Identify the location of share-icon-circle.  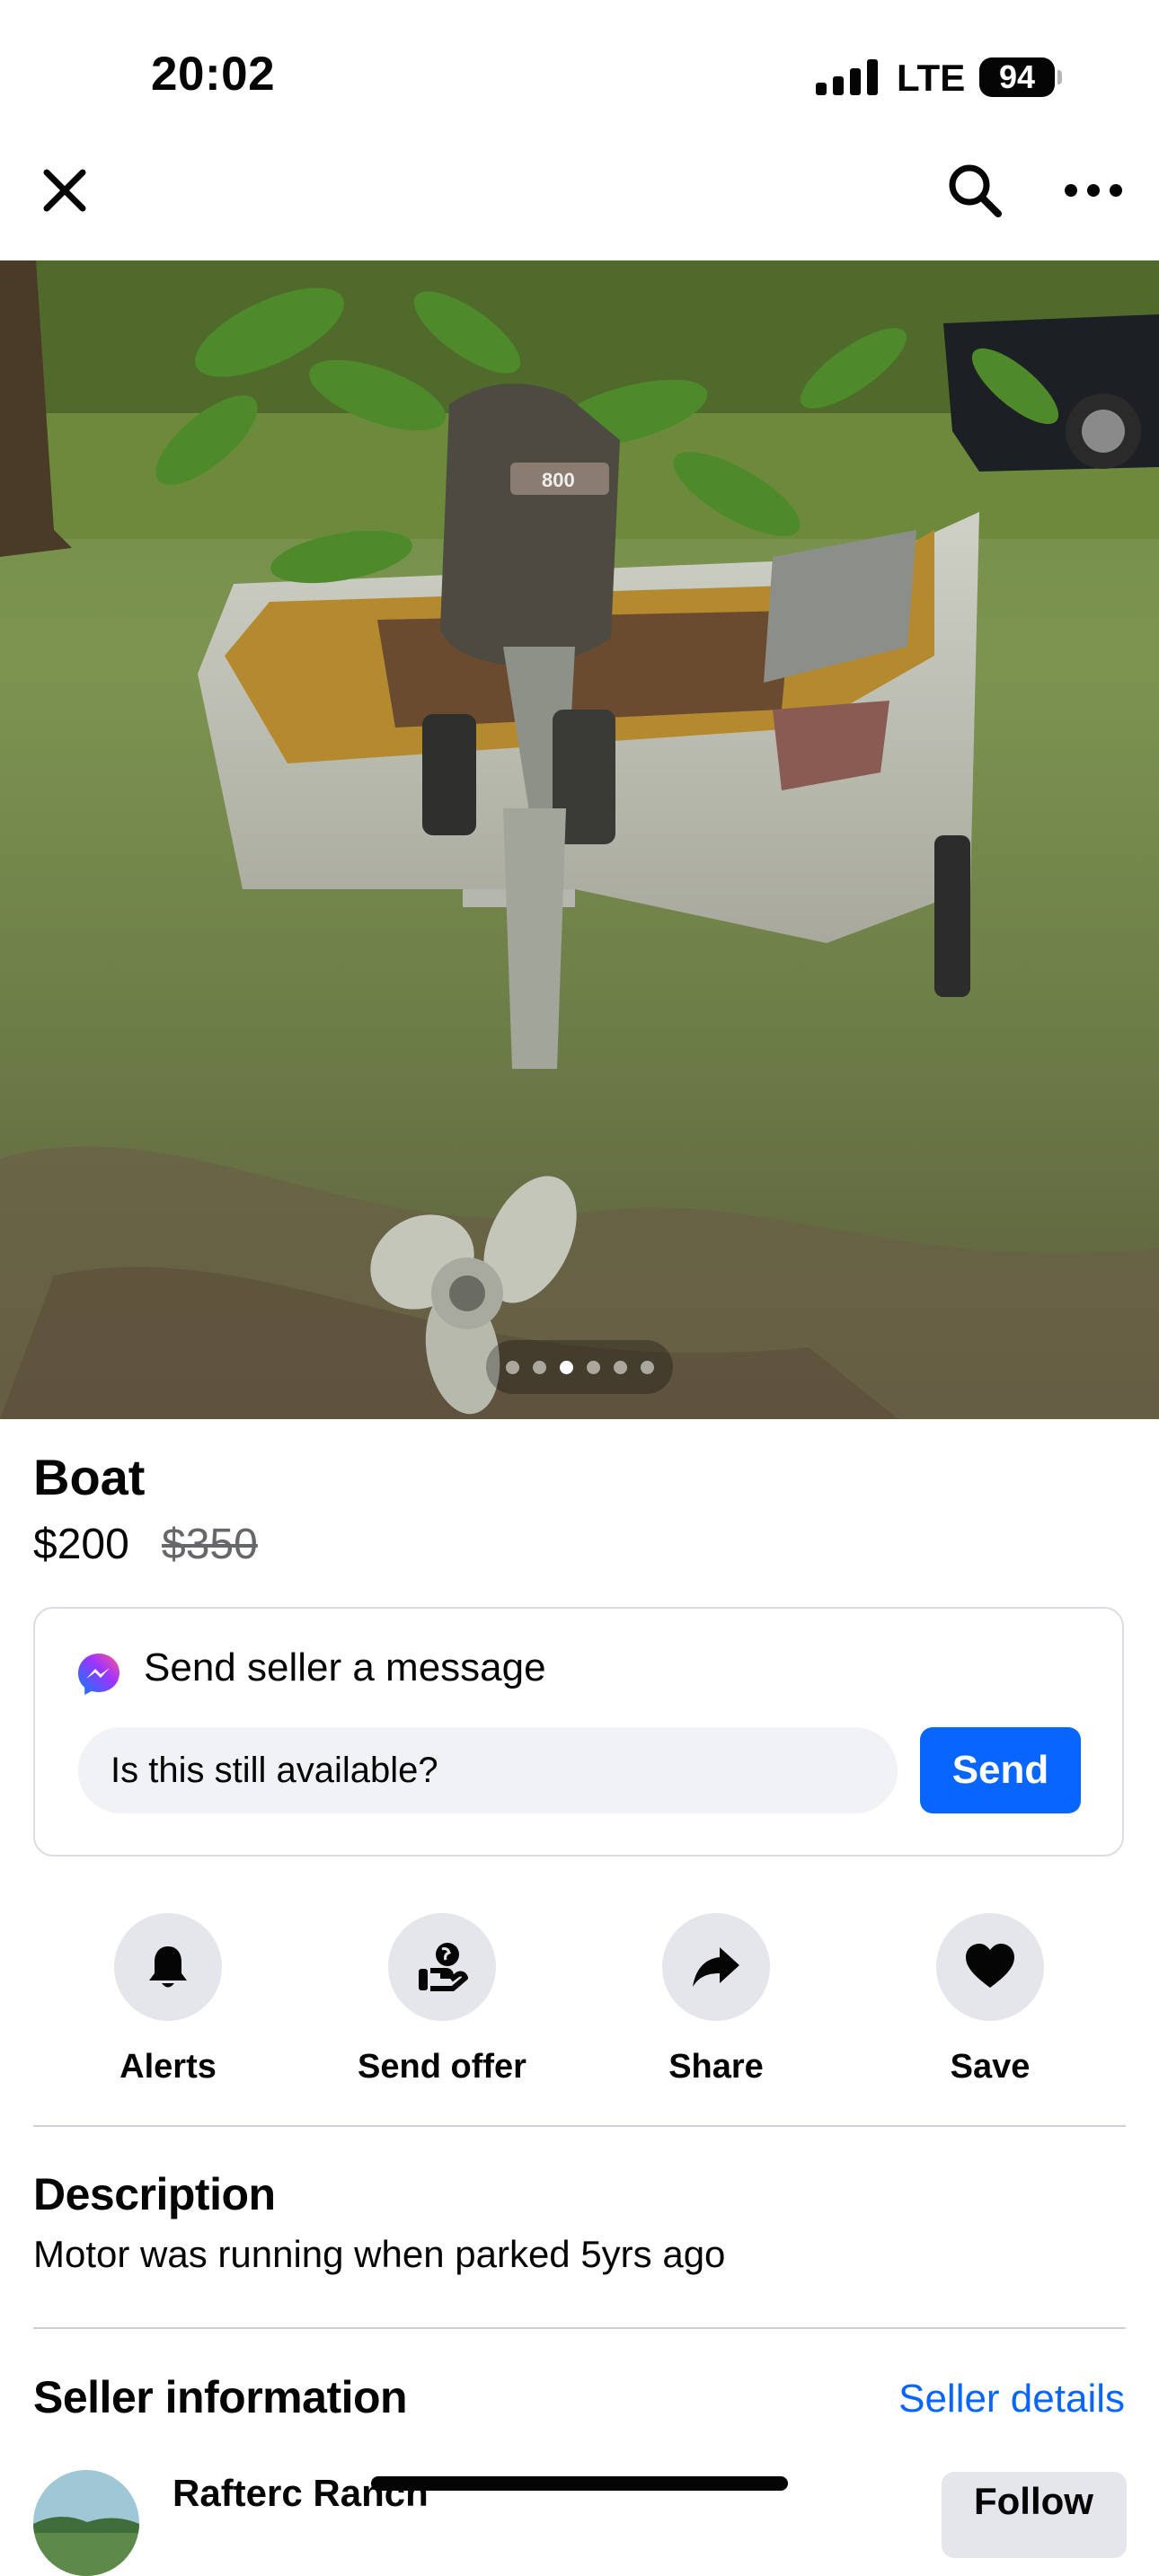
(716, 1967).